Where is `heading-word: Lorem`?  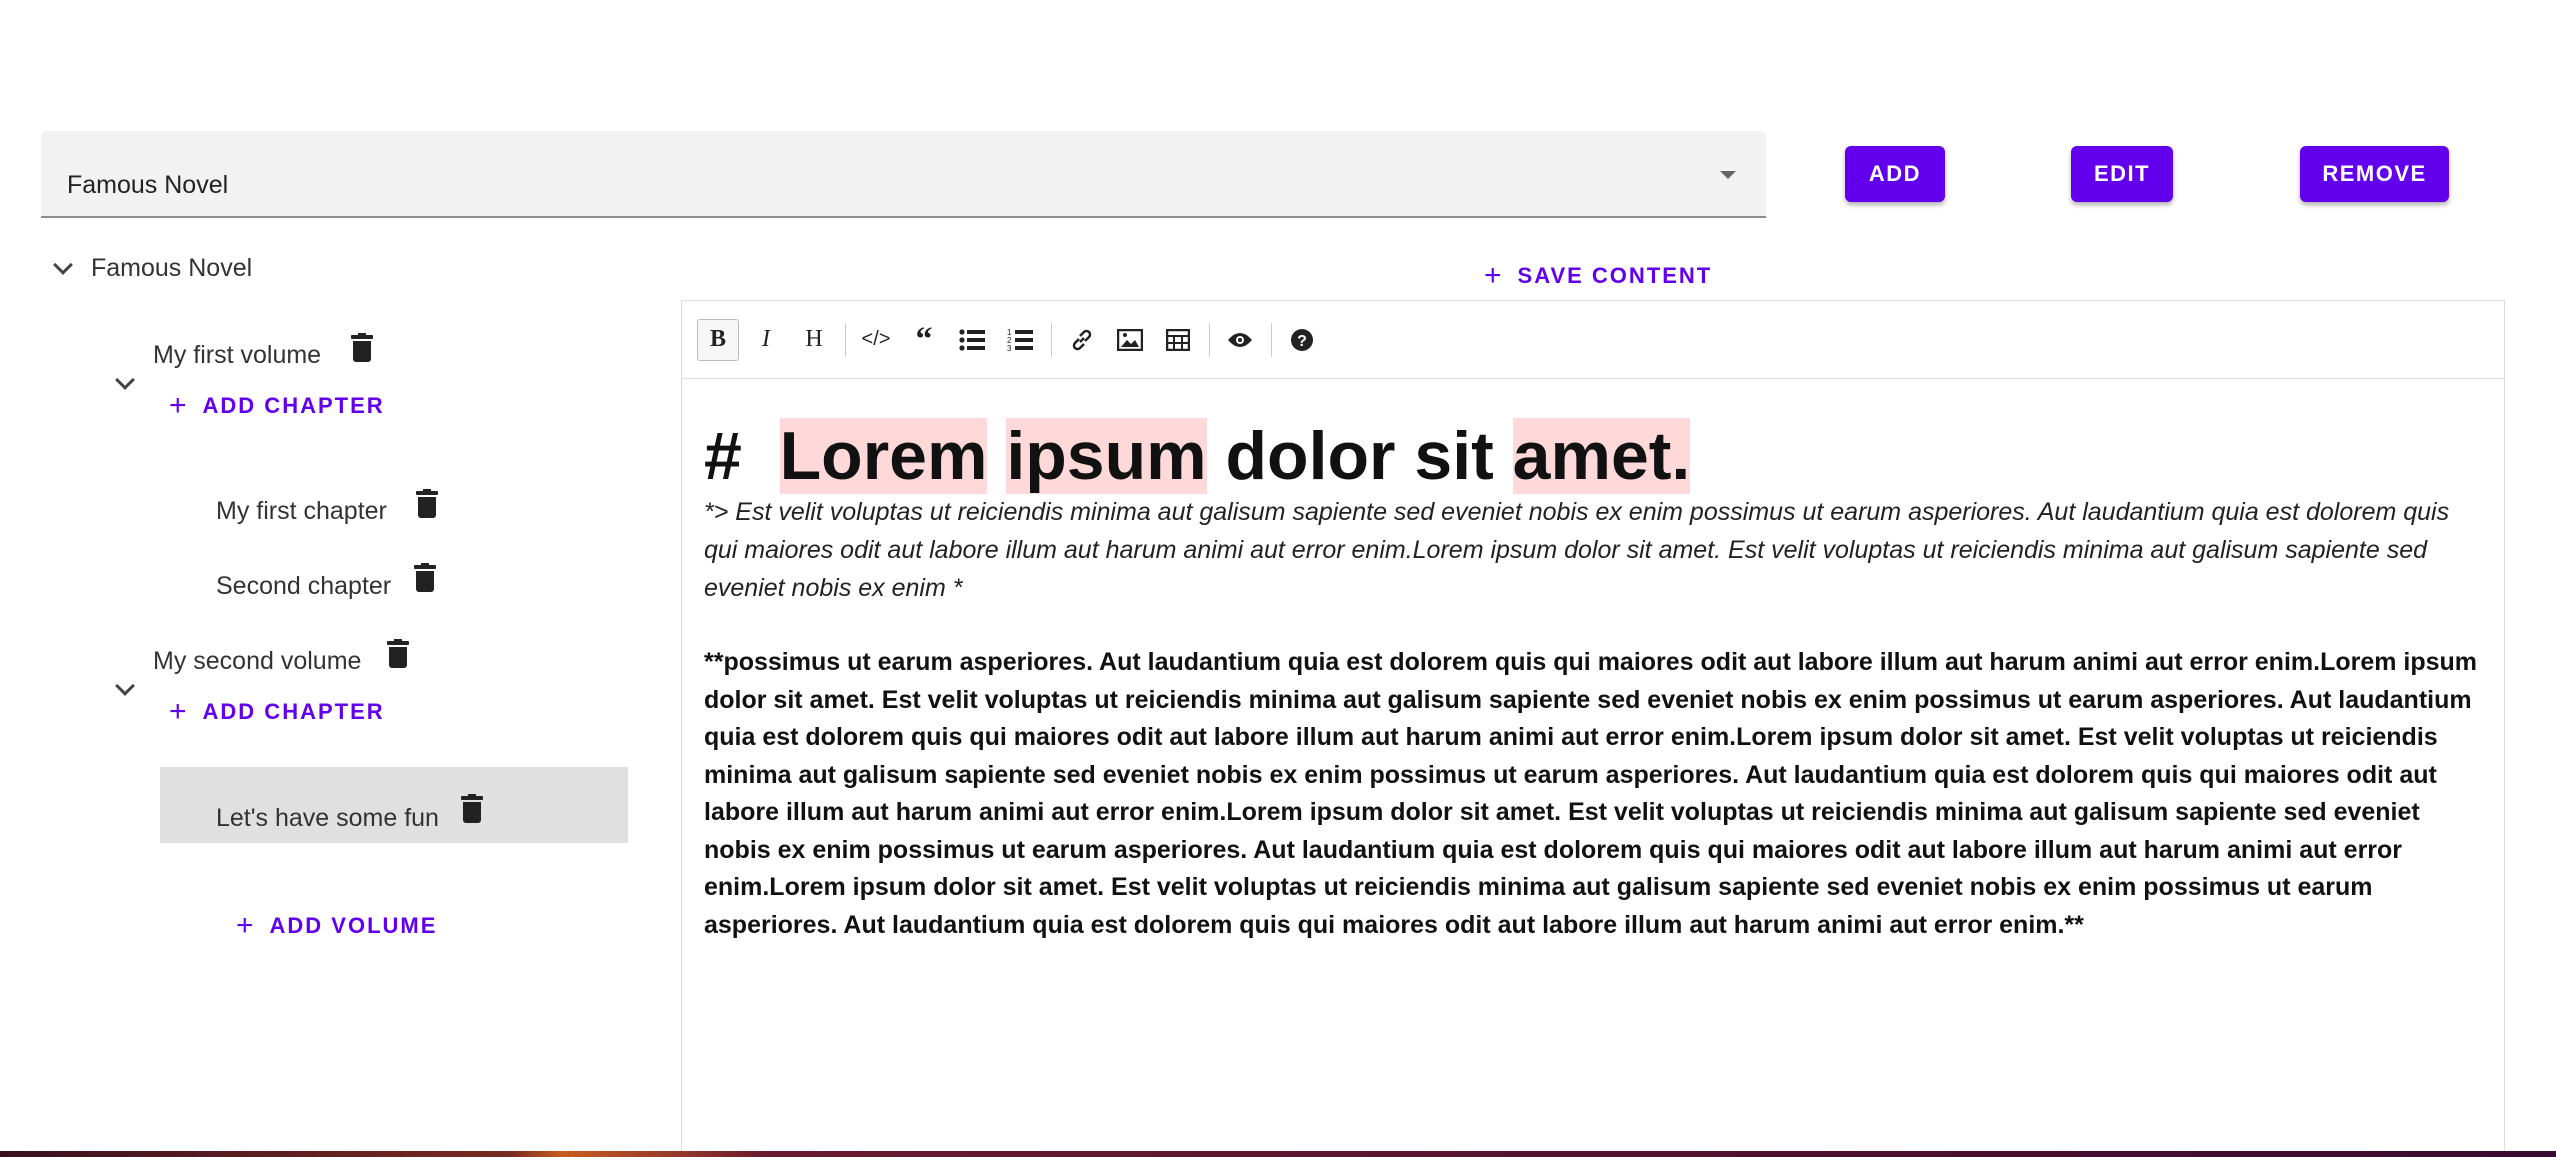
heading-word: Lorem is located at coordinates (883, 456).